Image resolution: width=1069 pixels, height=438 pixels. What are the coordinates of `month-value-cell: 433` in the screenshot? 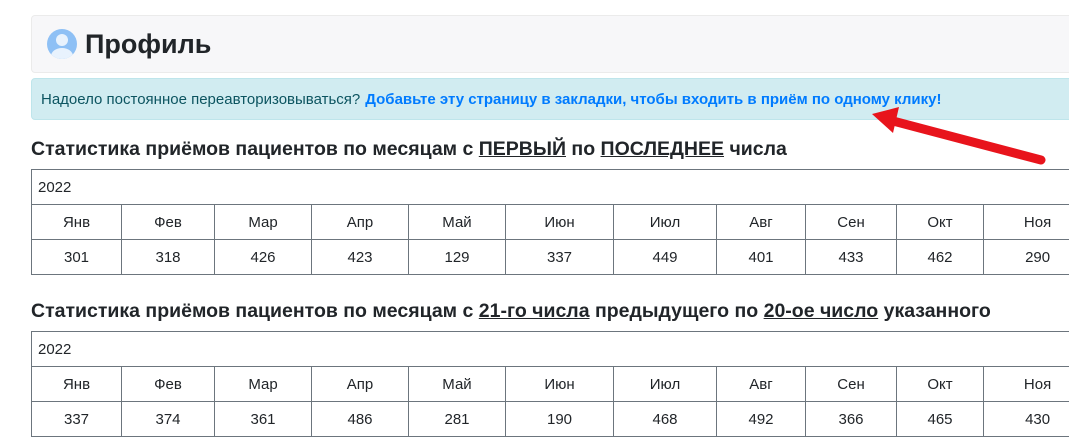 It's located at (851, 257).